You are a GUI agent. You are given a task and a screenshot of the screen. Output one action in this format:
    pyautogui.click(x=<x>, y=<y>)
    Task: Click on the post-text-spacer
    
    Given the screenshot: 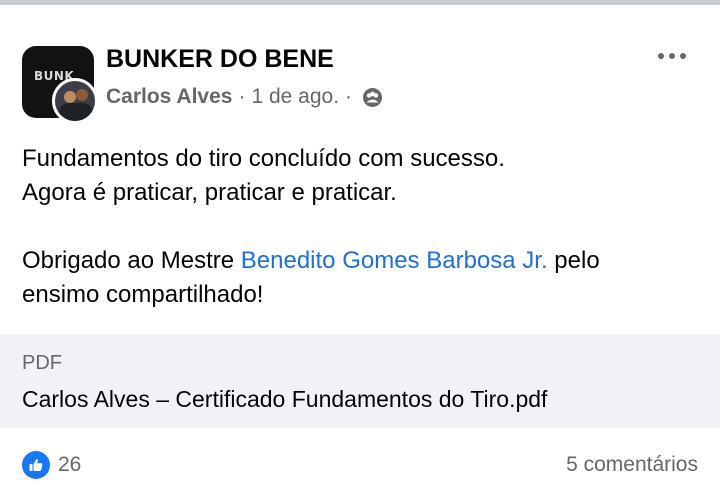 What is the action you would take?
    pyautogui.click(x=362, y=227)
    